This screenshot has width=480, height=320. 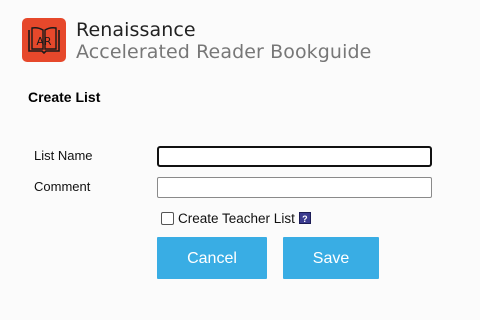 I want to click on svg-text: AR, so click(x=44, y=41).